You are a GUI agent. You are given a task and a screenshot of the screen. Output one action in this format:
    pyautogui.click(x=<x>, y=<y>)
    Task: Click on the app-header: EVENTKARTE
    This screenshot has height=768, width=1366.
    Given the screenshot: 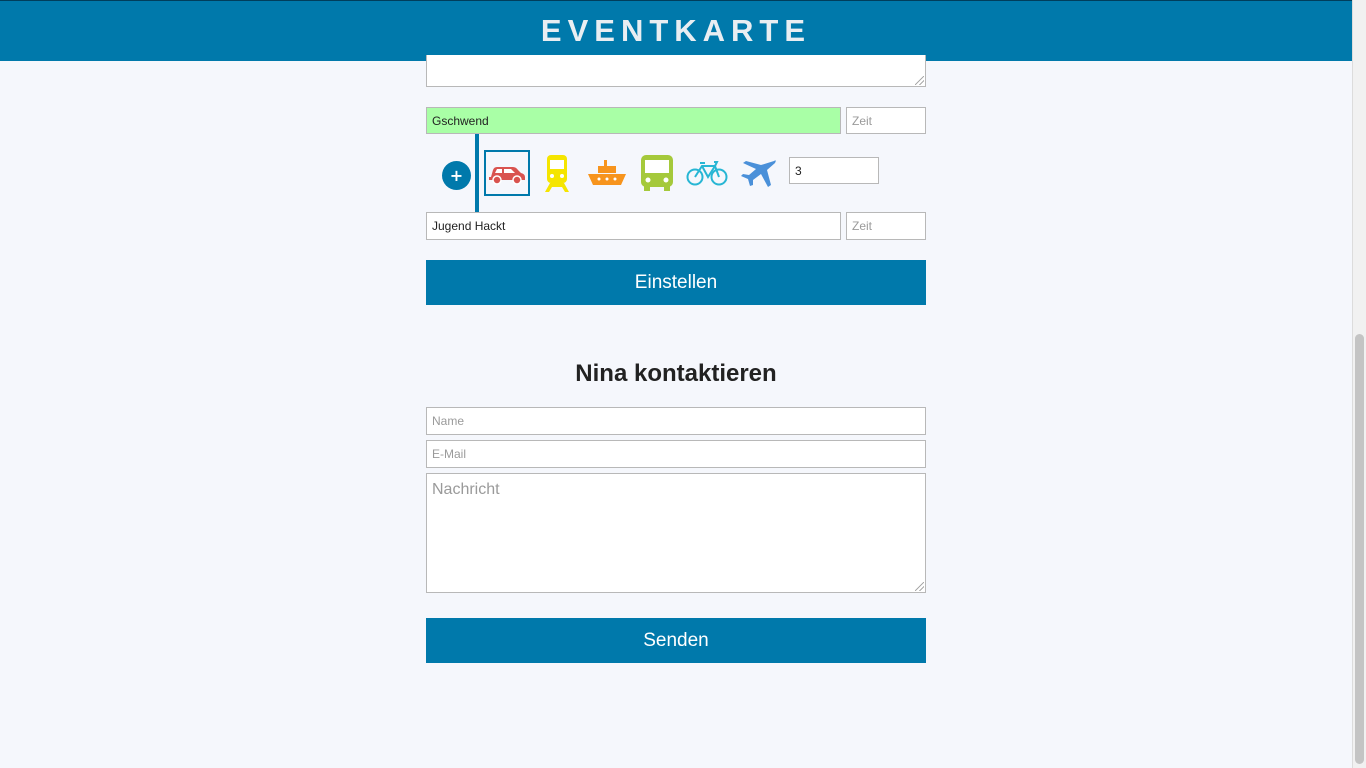 What is the action you would take?
    pyautogui.click(x=676, y=30)
    